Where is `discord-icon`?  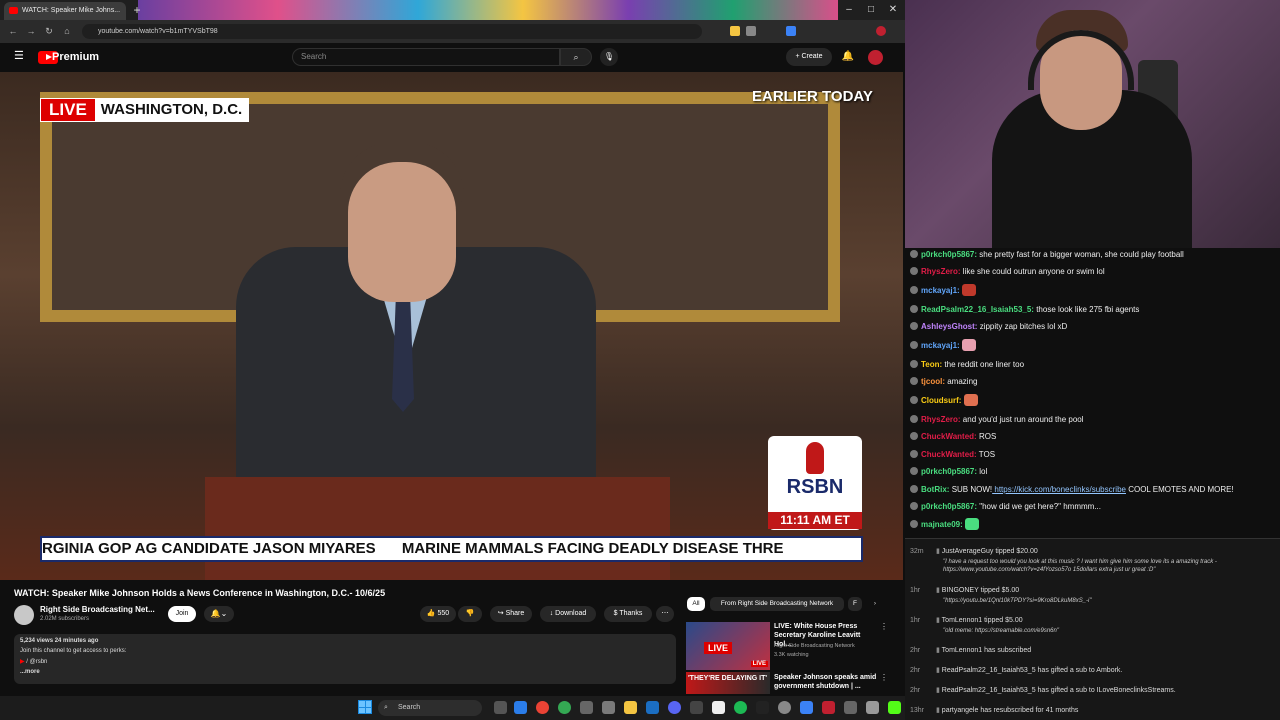 discord-icon is located at coordinates (674, 707).